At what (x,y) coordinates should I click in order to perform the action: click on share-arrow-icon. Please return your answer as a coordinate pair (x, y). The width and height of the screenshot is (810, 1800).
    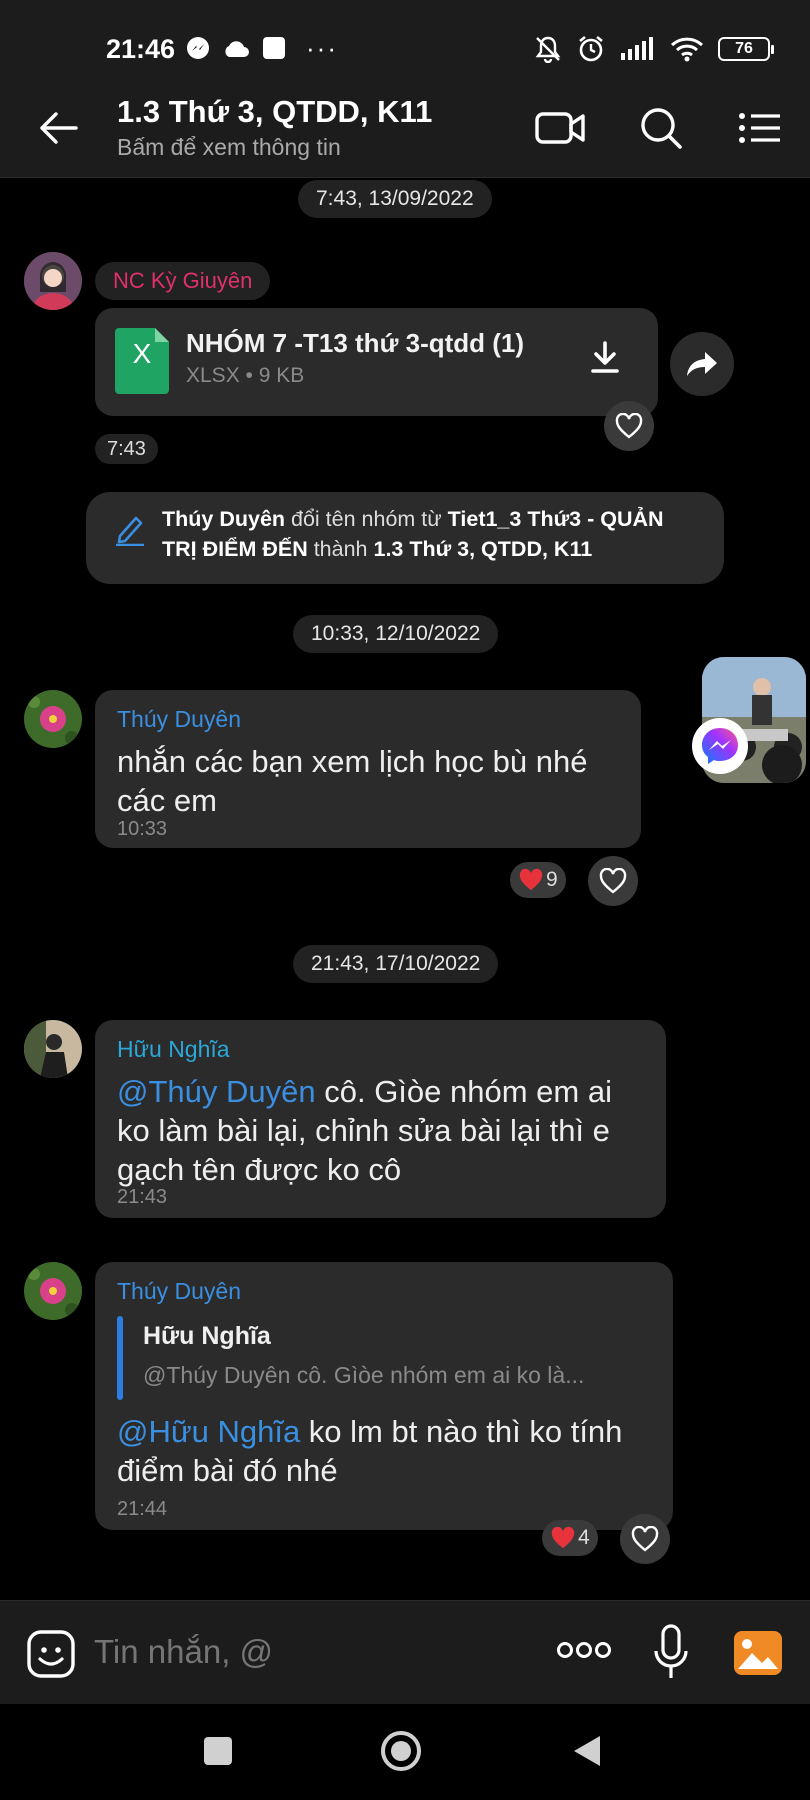
    Looking at the image, I should click on (702, 364).